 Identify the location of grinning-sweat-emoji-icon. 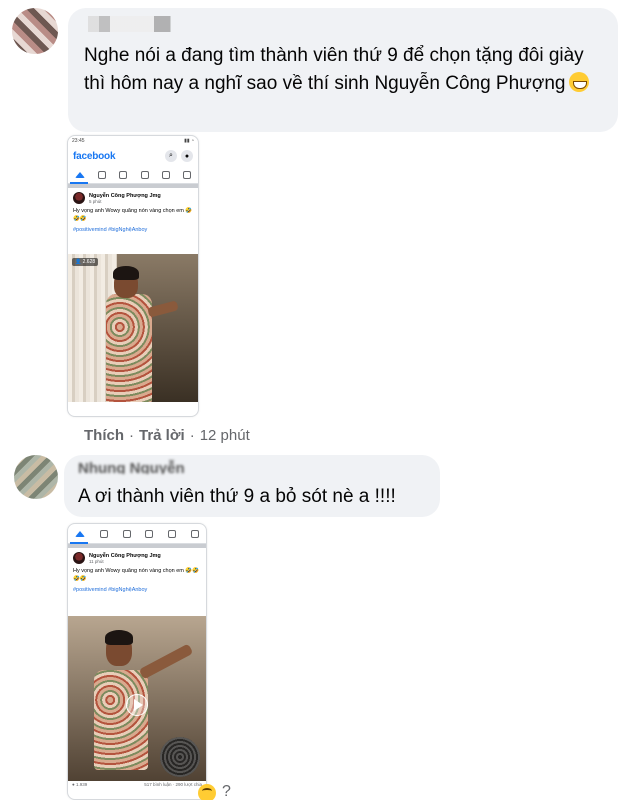
(579, 82).